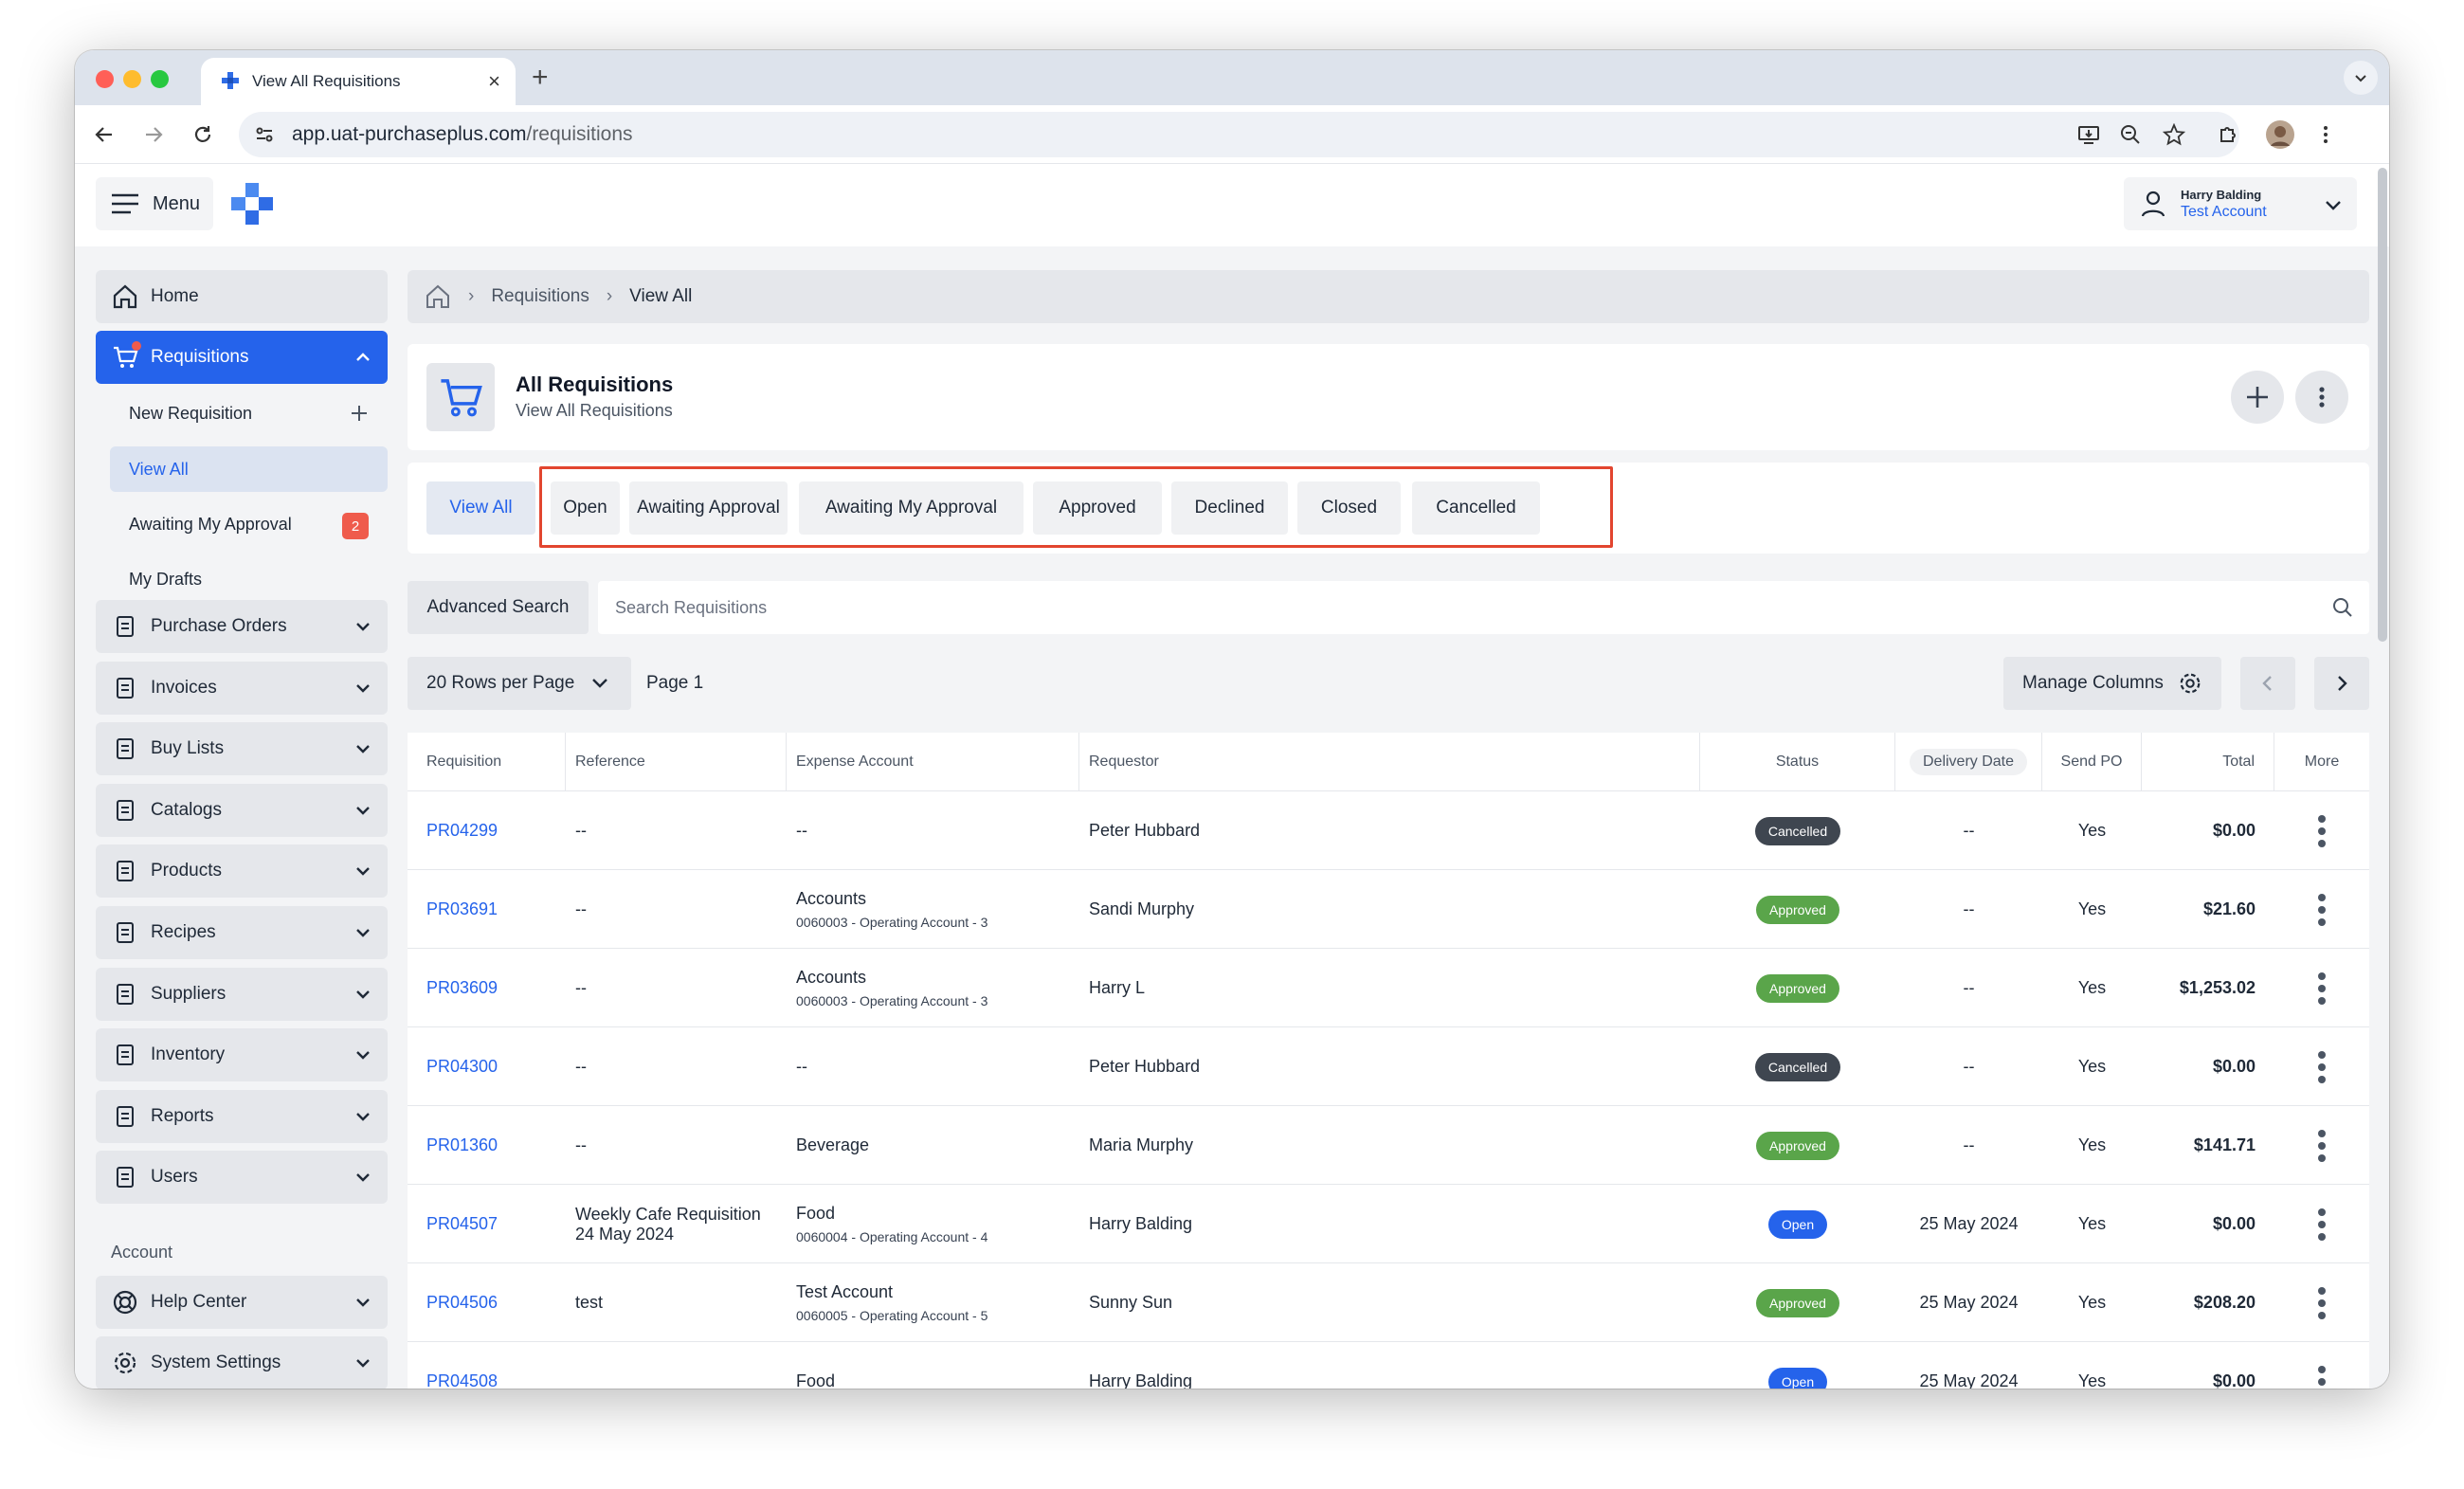 The height and width of the screenshot is (1489, 2464). Describe the element at coordinates (2326, 134) in the screenshot. I see `browser-menu-button` at that location.